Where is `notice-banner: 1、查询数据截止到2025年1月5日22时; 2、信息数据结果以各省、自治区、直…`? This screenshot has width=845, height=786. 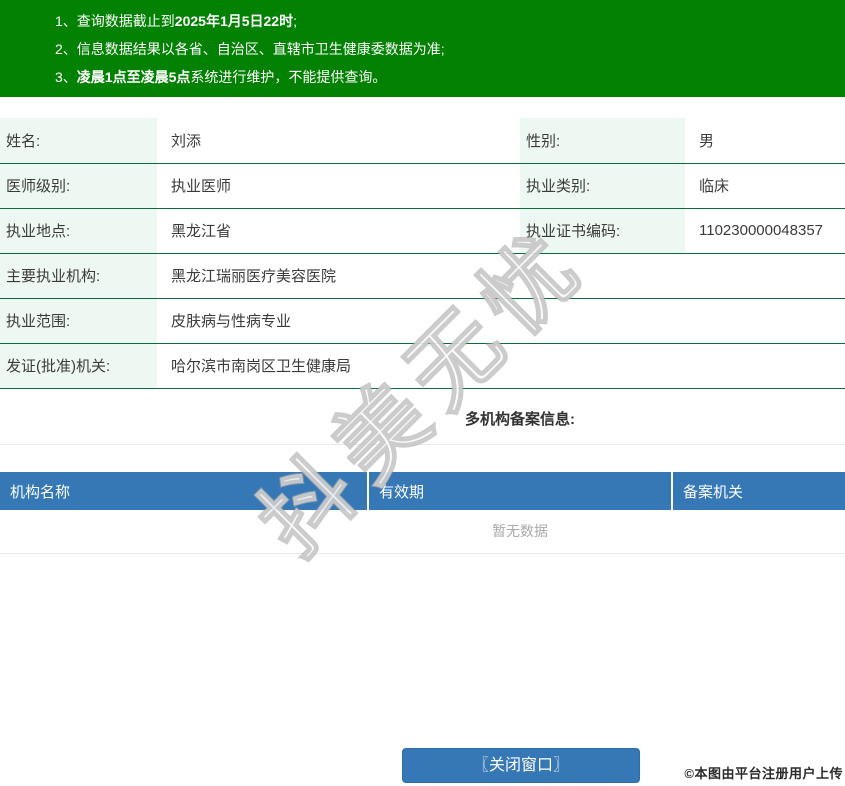
notice-banner: 1、查询数据截止到2025年1月5日22时; 2、信息数据结果以各省、自治区、直… is located at coordinates (422, 48).